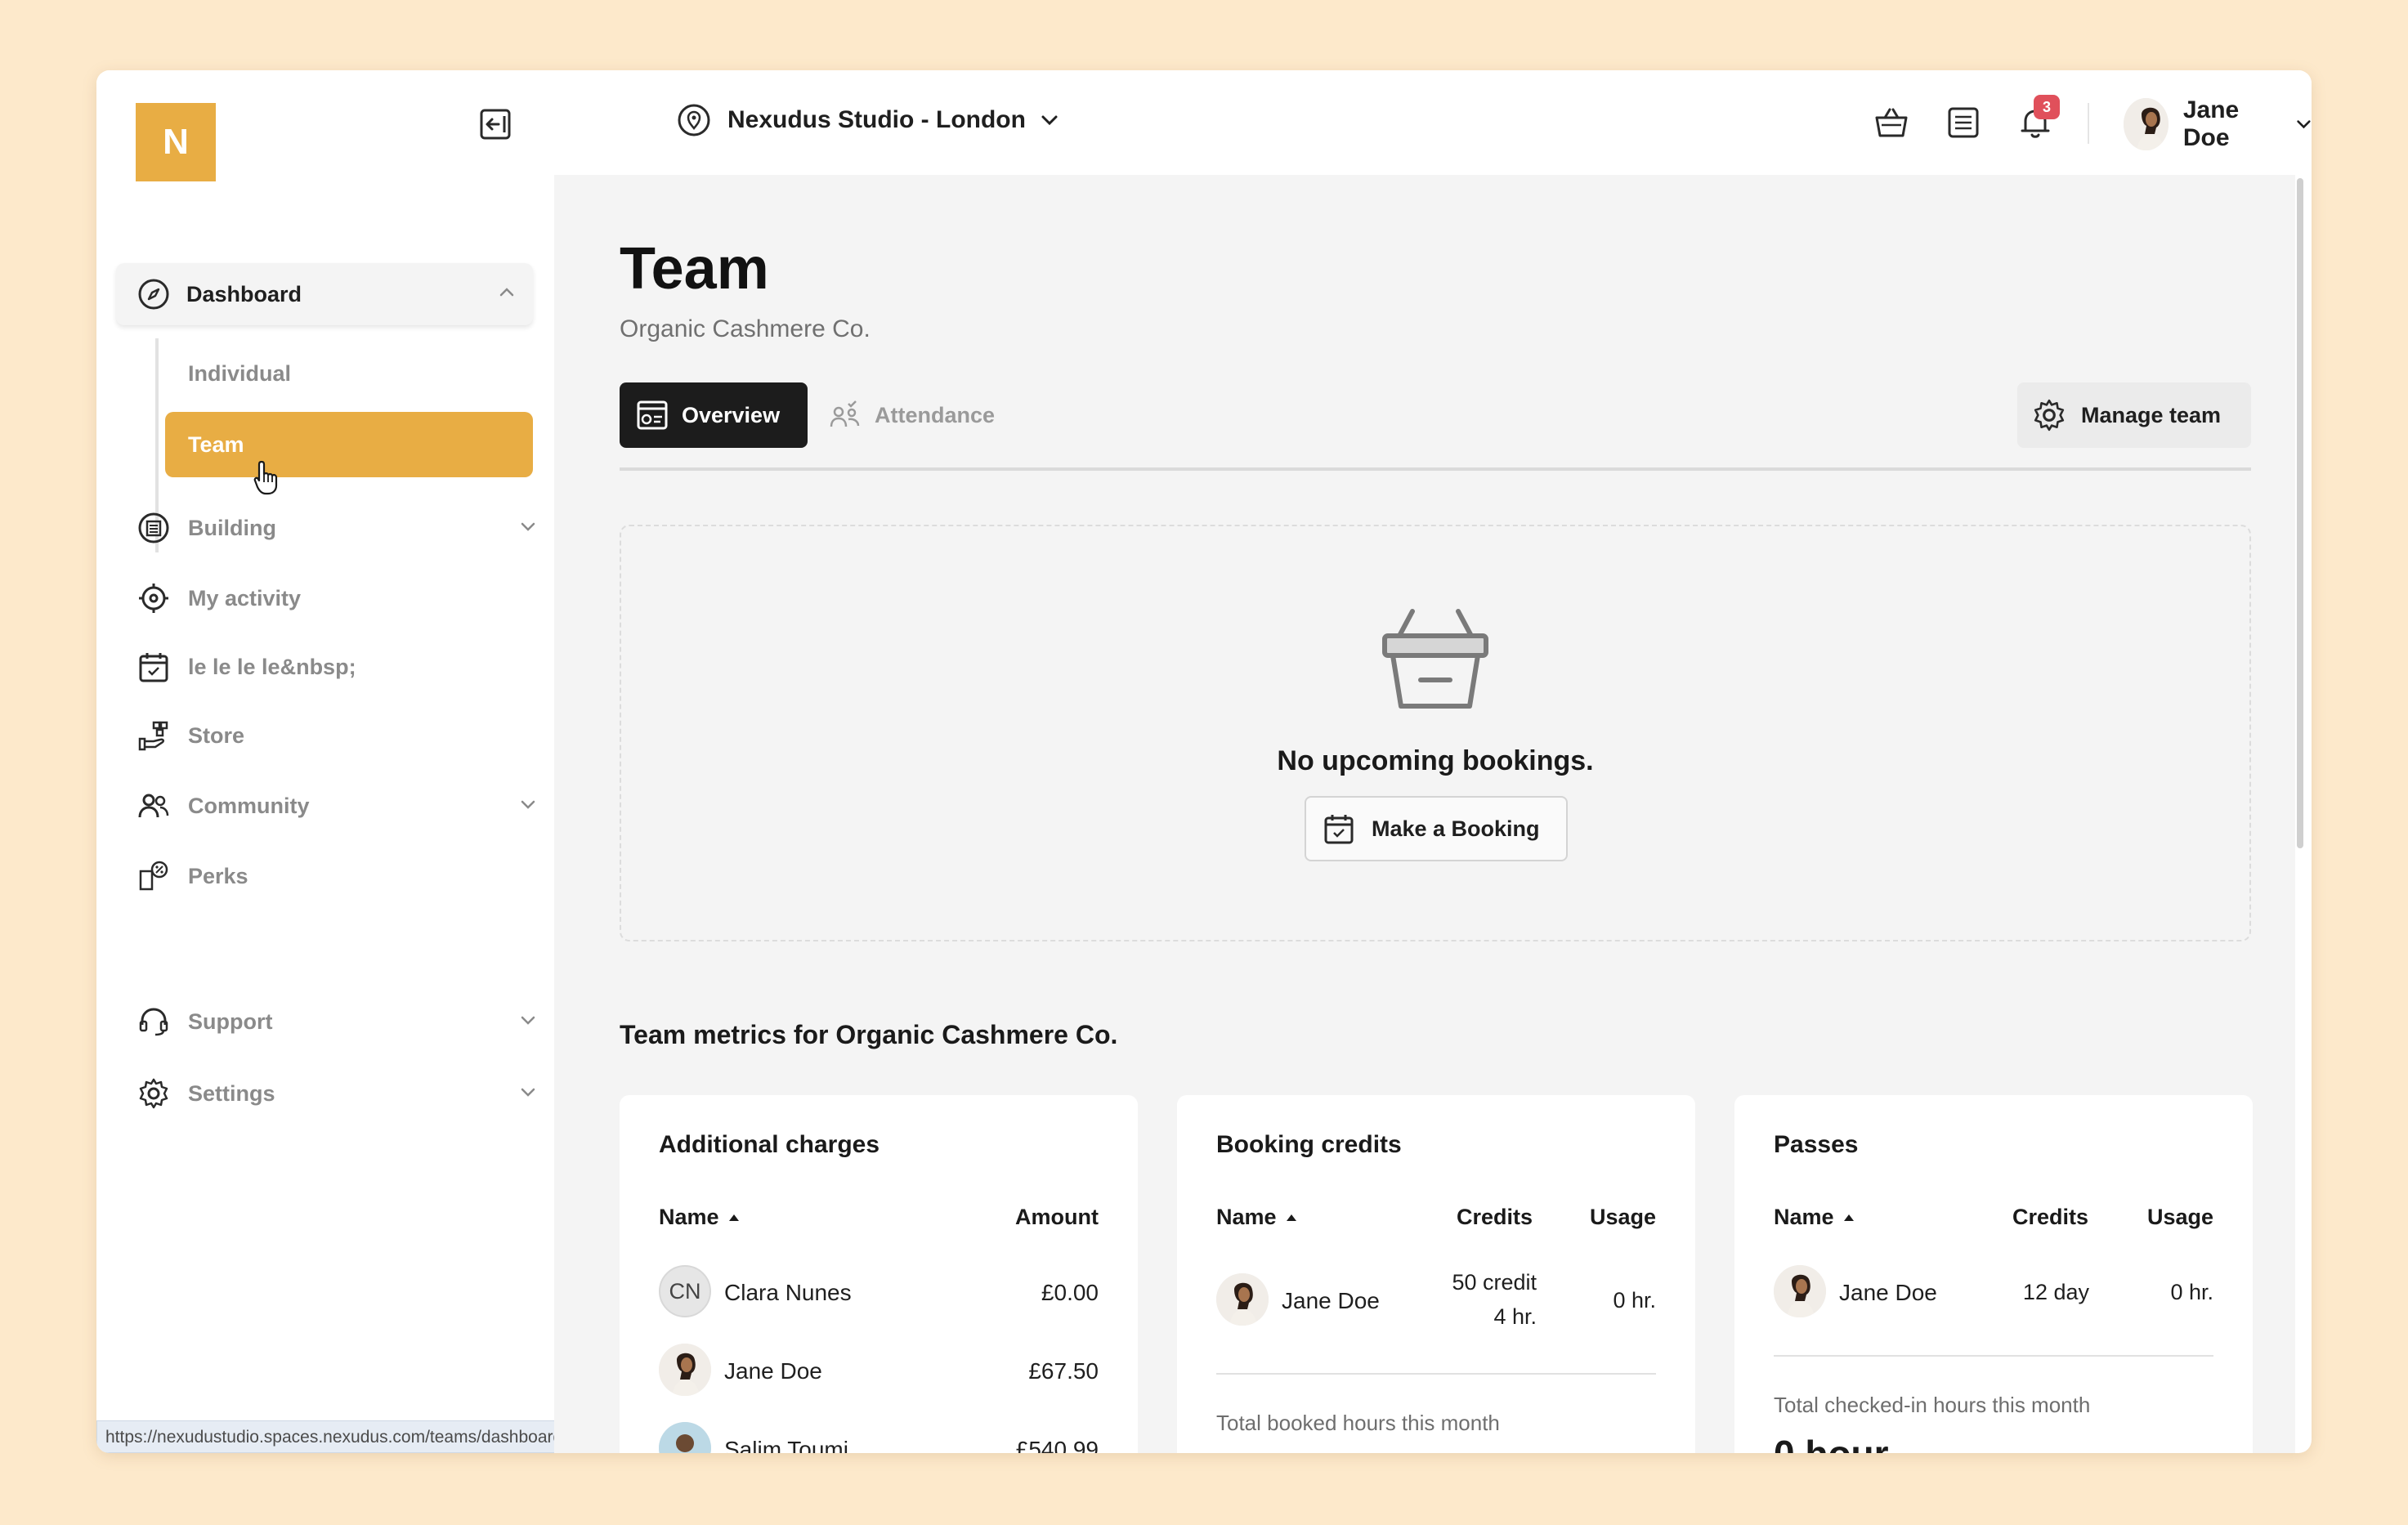 This screenshot has width=2408, height=1525. What do you see at coordinates (218, 875) in the screenshot?
I see `sidebar-item-label: Perks` at bounding box center [218, 875].